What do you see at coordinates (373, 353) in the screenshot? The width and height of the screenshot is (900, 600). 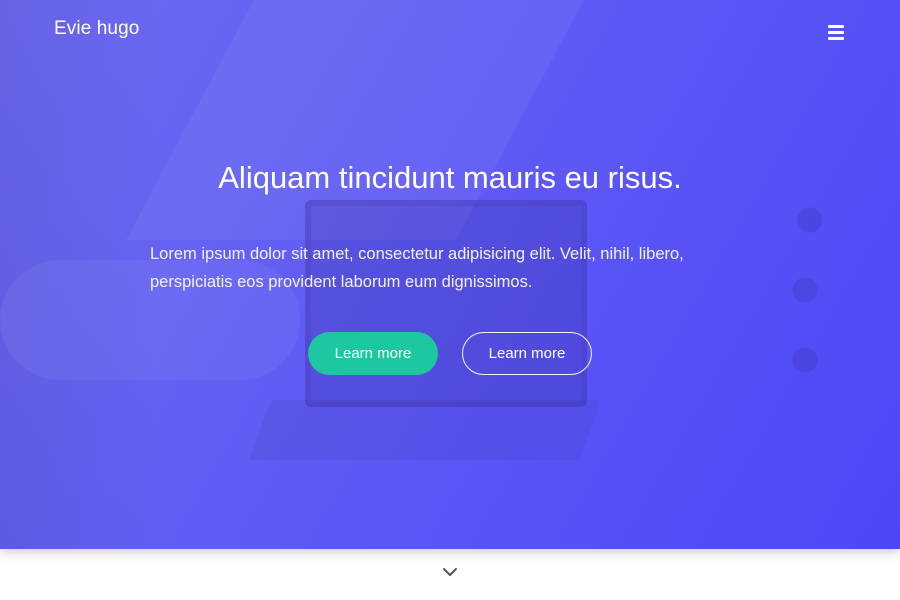 I see `learn-more-button-primary: Learn more` at bounding box center [373, 353].